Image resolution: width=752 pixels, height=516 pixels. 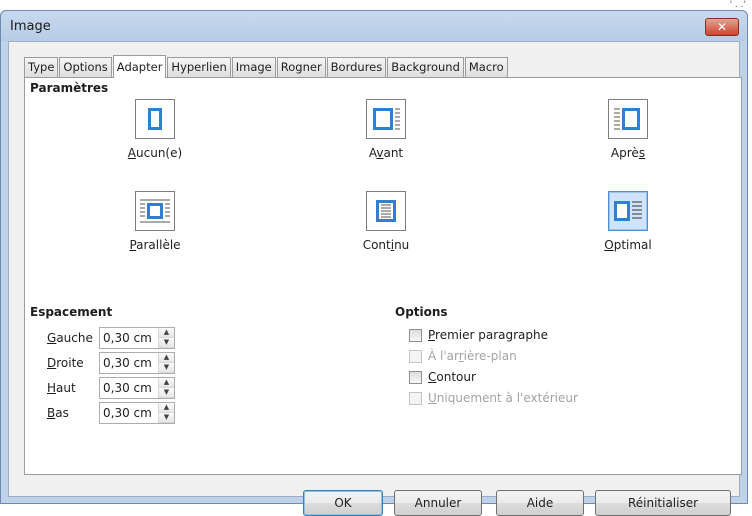 What do you see at coordinates (129, 413) in the screenshot?
I see `spacing-bottom-value: 0,30 cm` at bounding box center [129, 413].